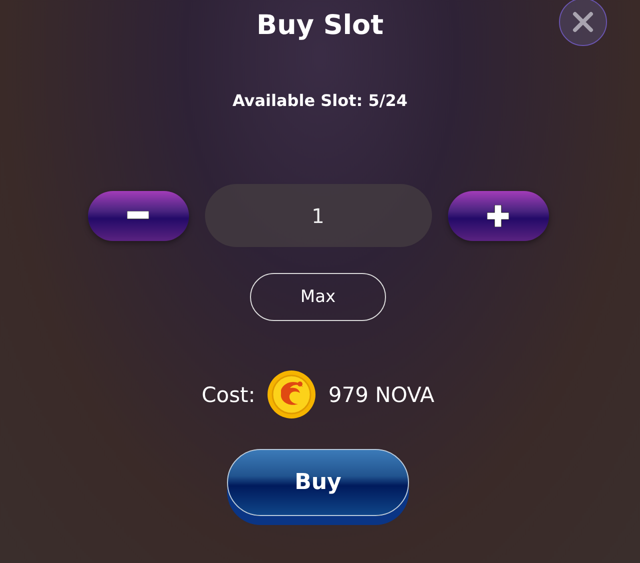  I want to click on quantity-field: 1, so click(318, 215).